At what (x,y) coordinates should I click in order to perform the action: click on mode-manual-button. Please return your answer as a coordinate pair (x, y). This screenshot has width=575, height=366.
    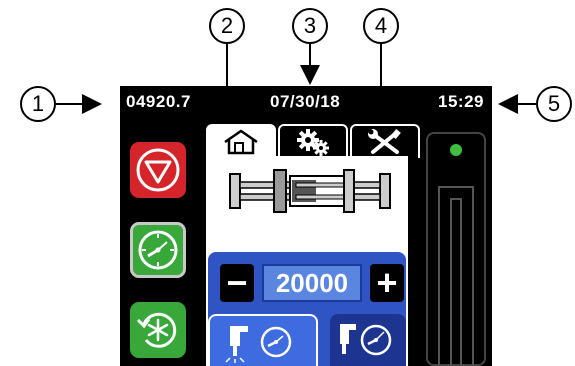
    Looking at the image, I should click on (368, 340).